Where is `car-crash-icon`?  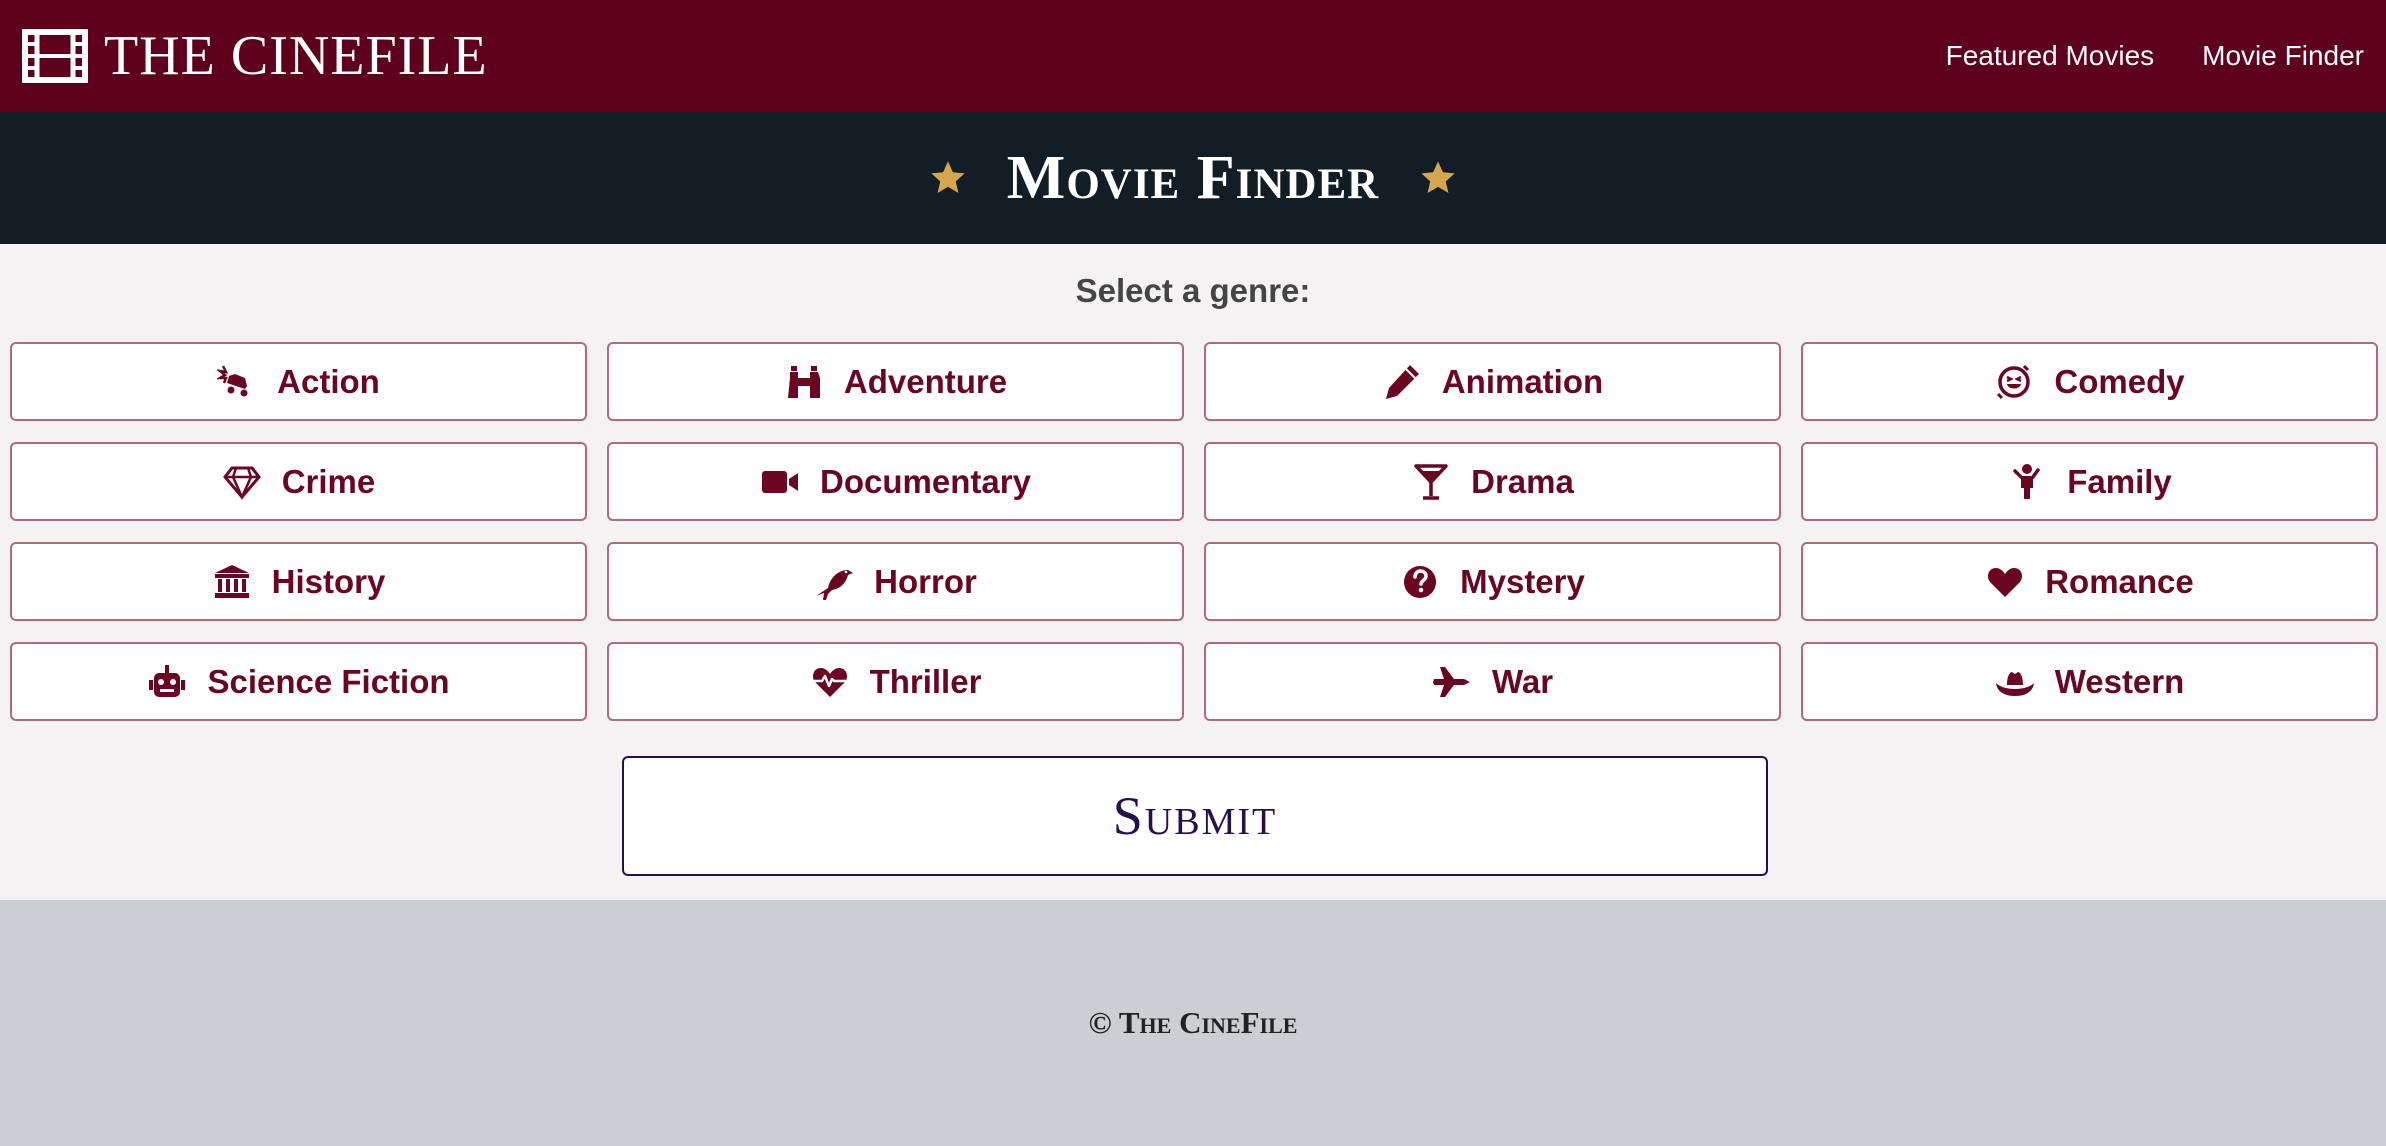
car-crash-icon is located at coordinates (232, 380).